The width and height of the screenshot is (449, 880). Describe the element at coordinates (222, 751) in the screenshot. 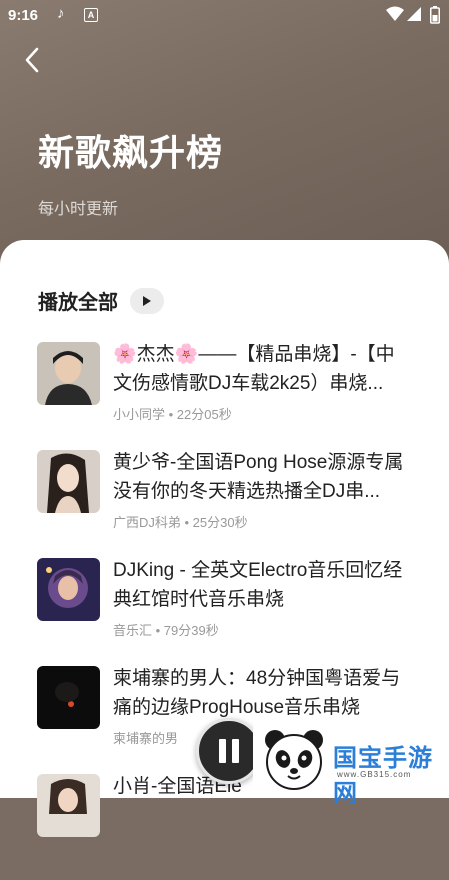

I see `pause-icon` at that location.